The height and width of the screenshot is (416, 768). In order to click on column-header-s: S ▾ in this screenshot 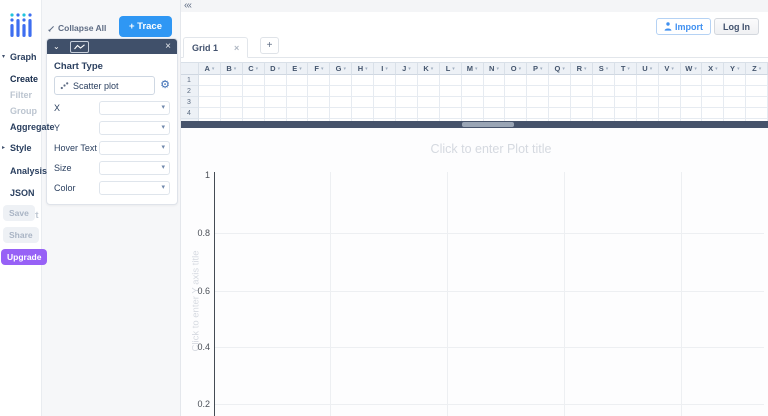, I will do `click(604, 69)`.